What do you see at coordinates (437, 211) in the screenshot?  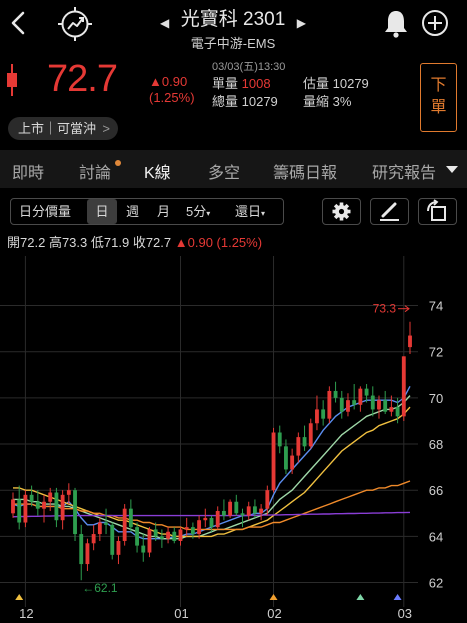 I see `rotate-button` at bounding box center [437, 211].